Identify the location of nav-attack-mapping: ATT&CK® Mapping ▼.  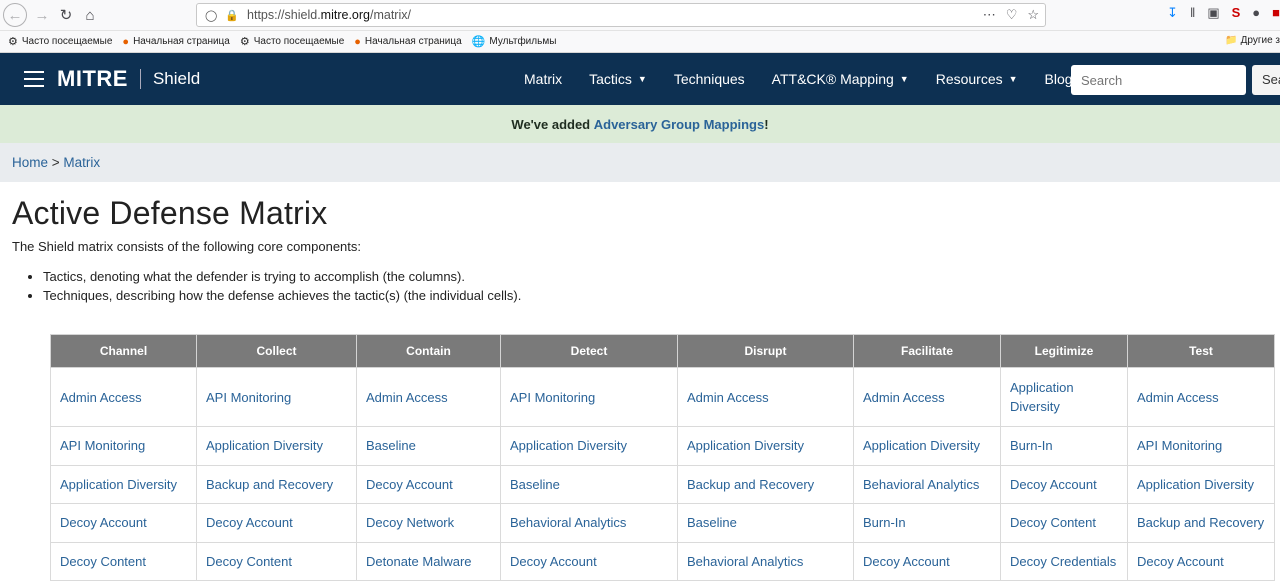
(840, 79).